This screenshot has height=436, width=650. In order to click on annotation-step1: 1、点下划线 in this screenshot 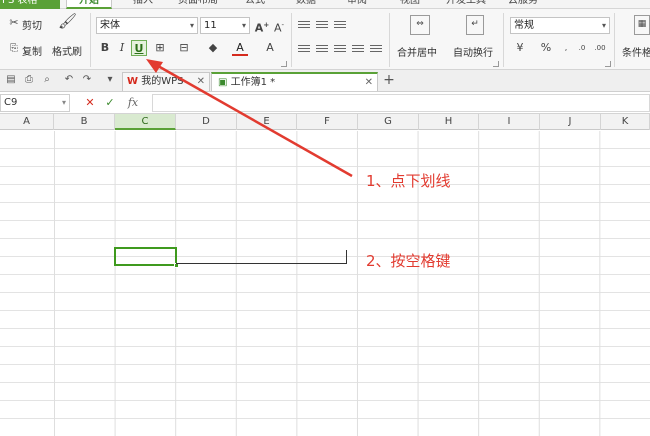, I will do `click(408, 181)`.